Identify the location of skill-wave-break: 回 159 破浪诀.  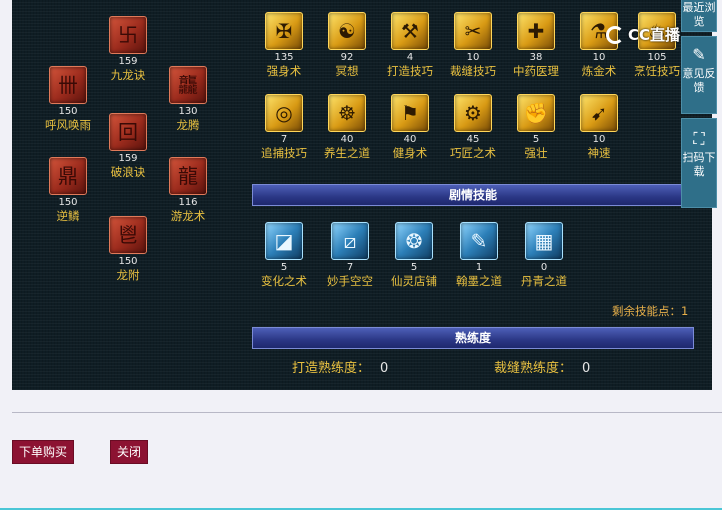
(128, 146).